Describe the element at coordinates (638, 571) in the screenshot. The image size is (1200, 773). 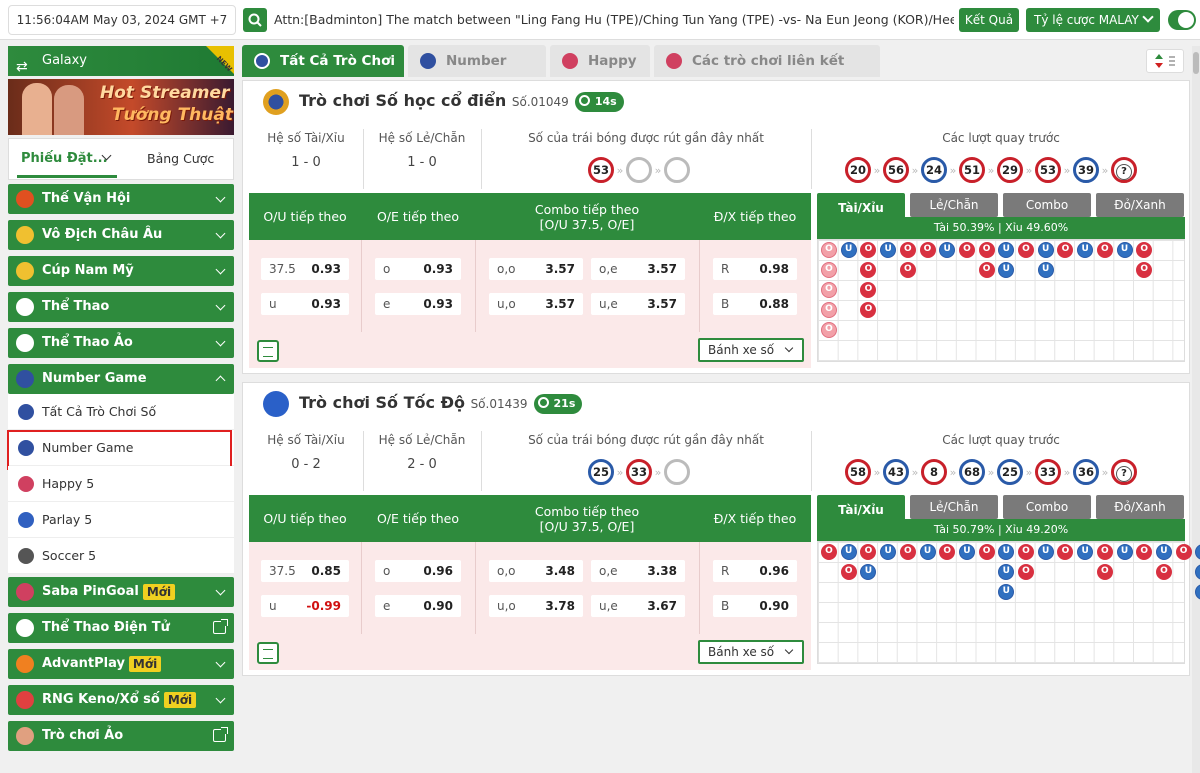
I see `odds-cell: o,e 3.38` at that location.